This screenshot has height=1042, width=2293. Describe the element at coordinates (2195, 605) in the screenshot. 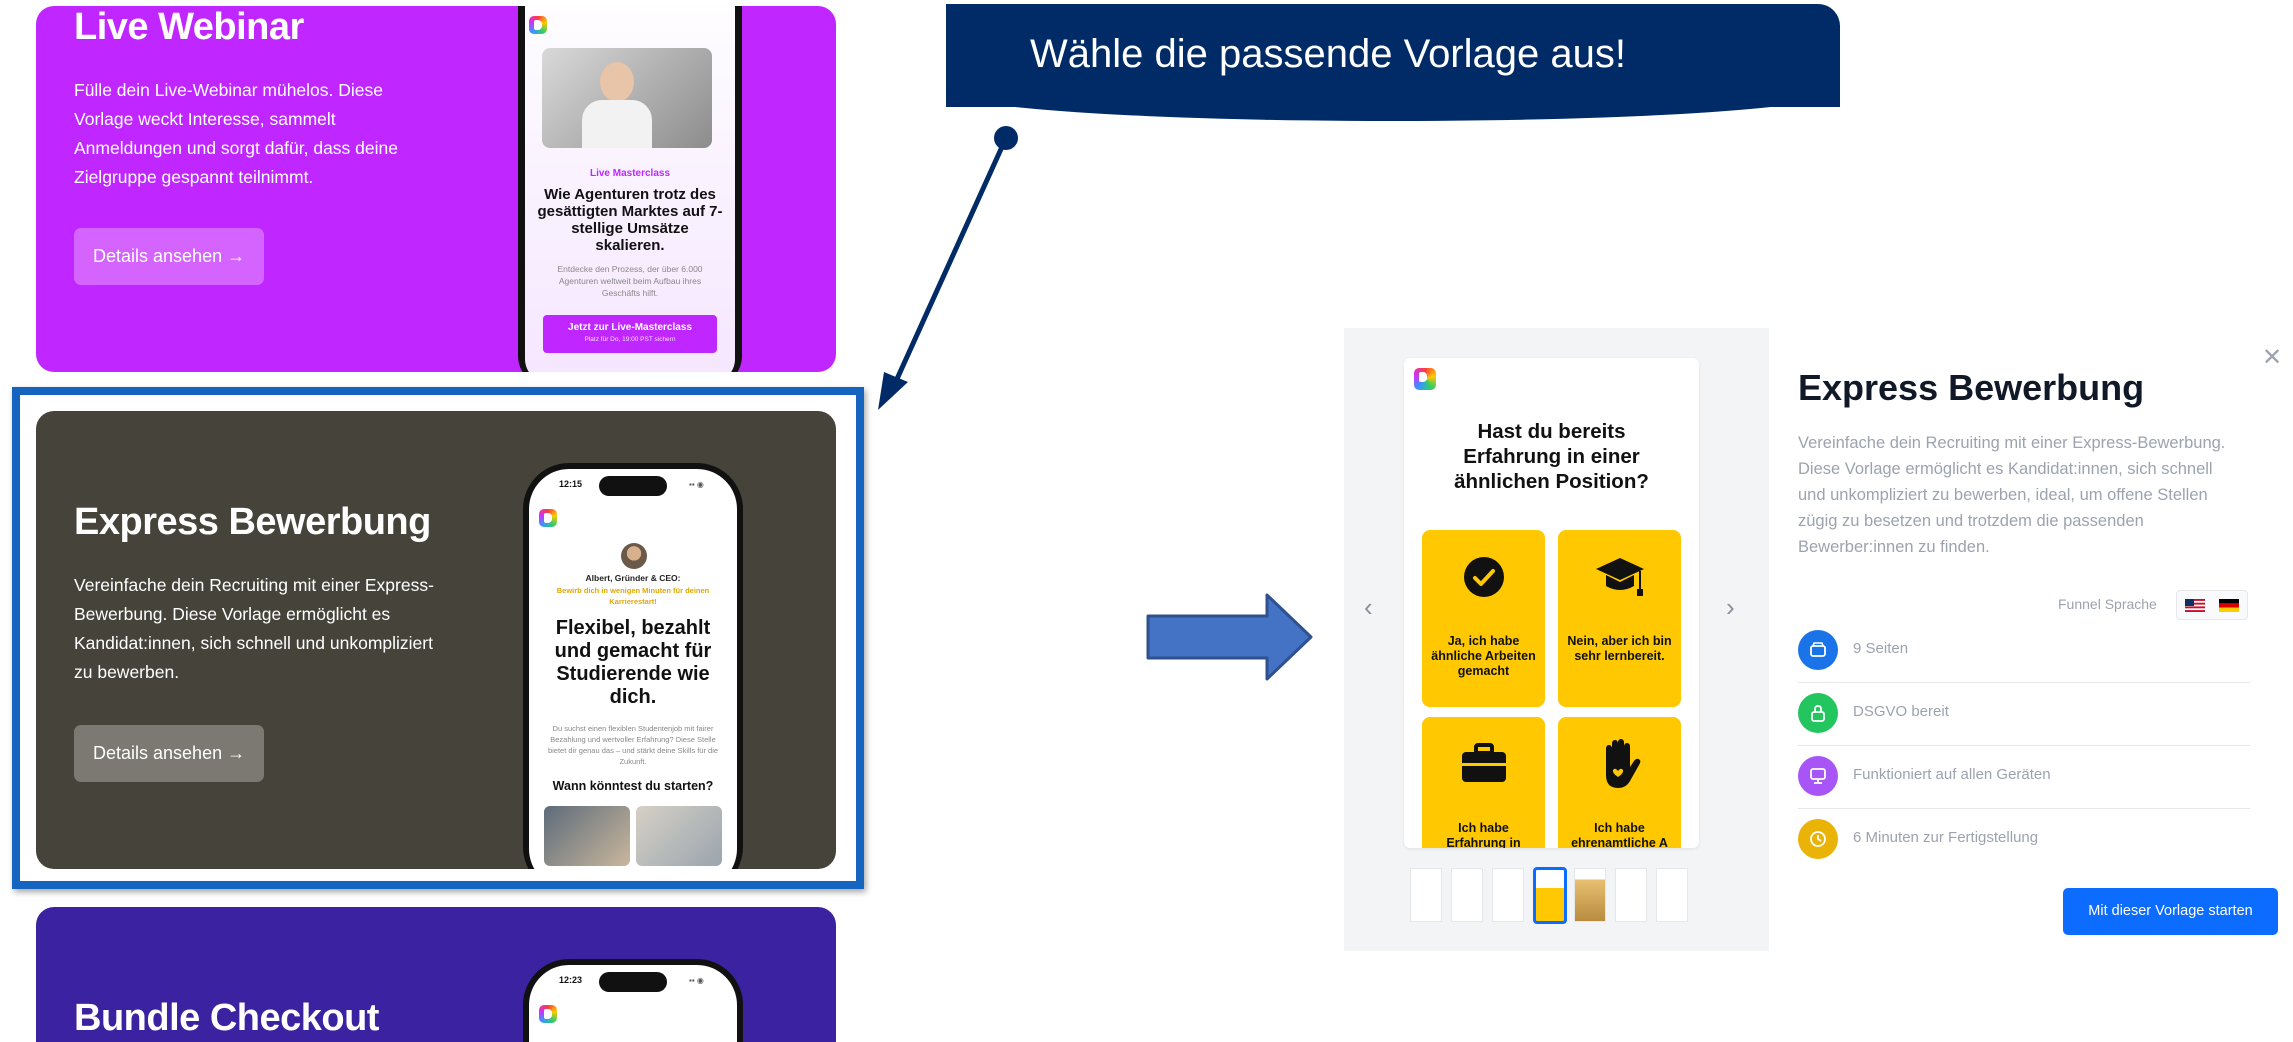

I see `us-flag-icon` at that location.